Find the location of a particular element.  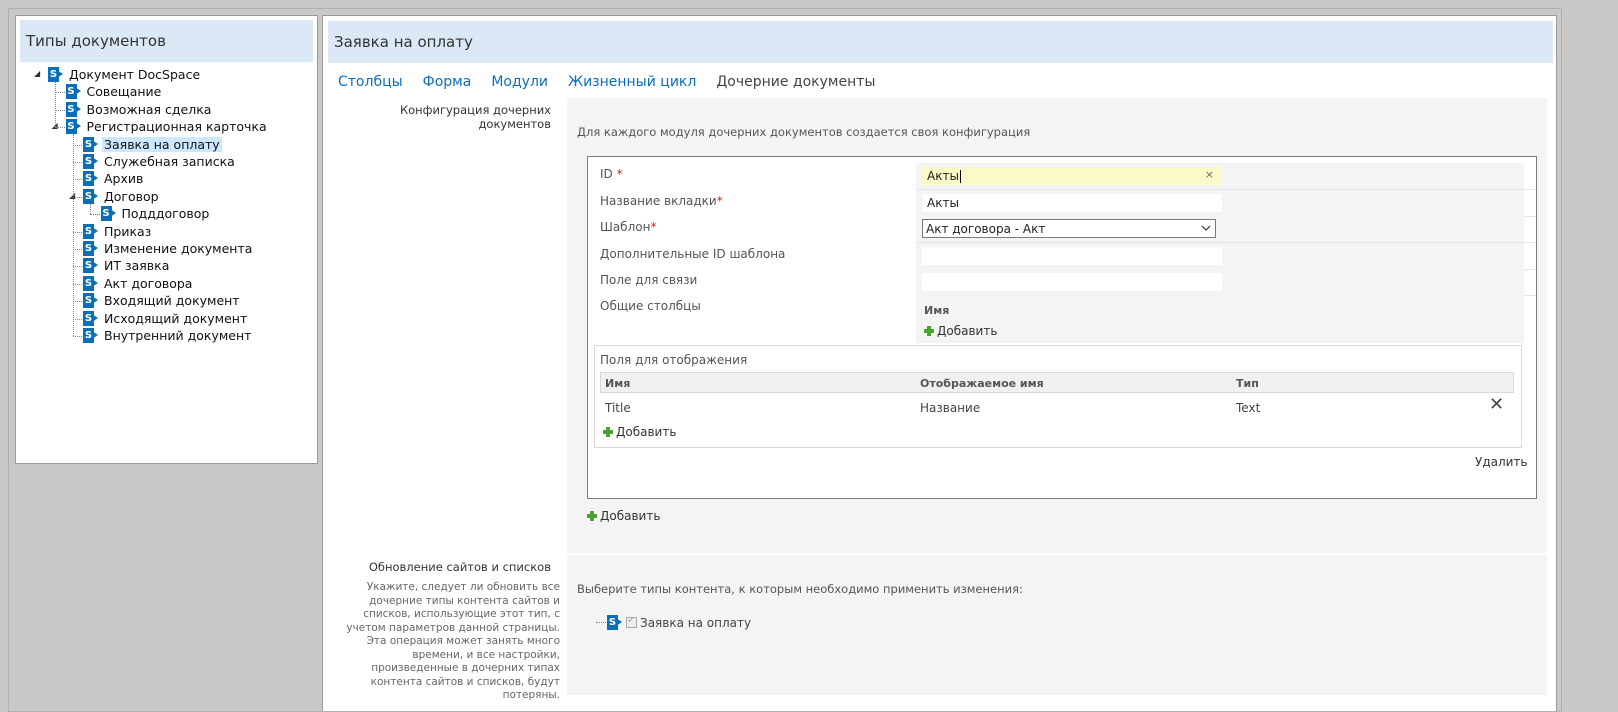

tree-node-label: Возможная сделка is located at coordinates (149, 109).